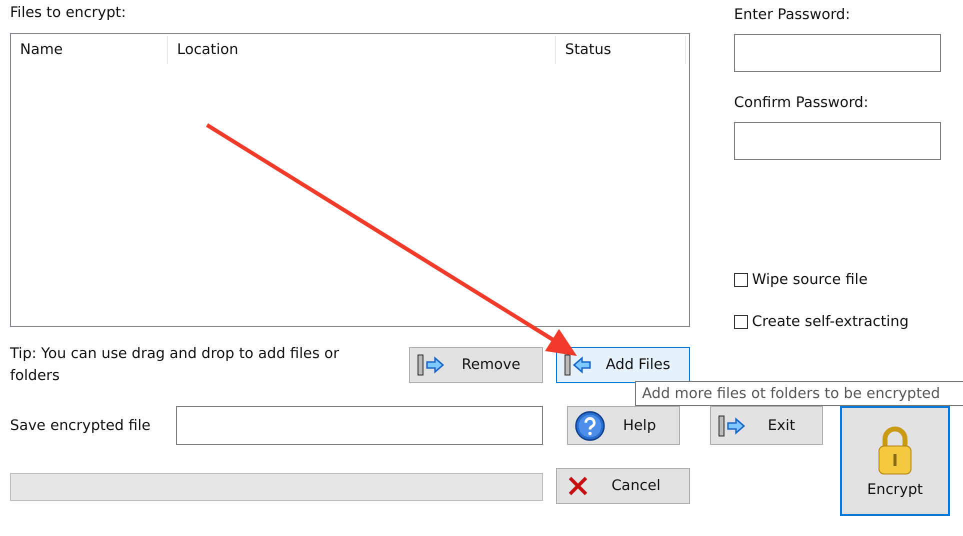  I want to click on cancel-button: Cancel, so click(623, 486).